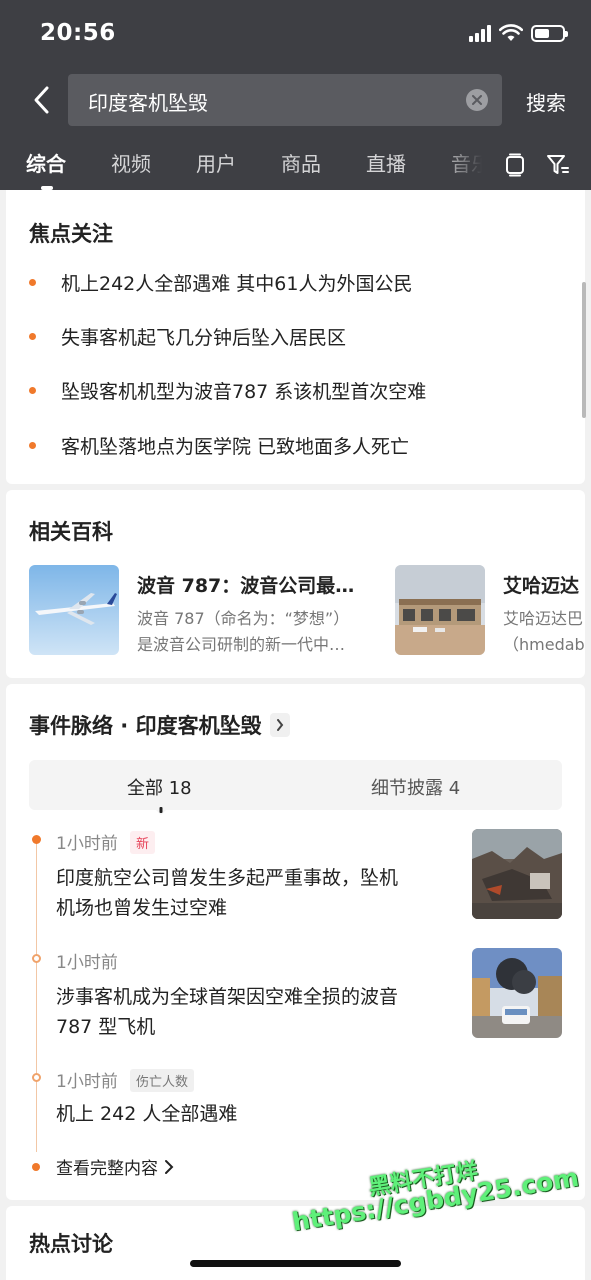  I want to click on search-input: 印度客机坠毁, so click(285, 100).